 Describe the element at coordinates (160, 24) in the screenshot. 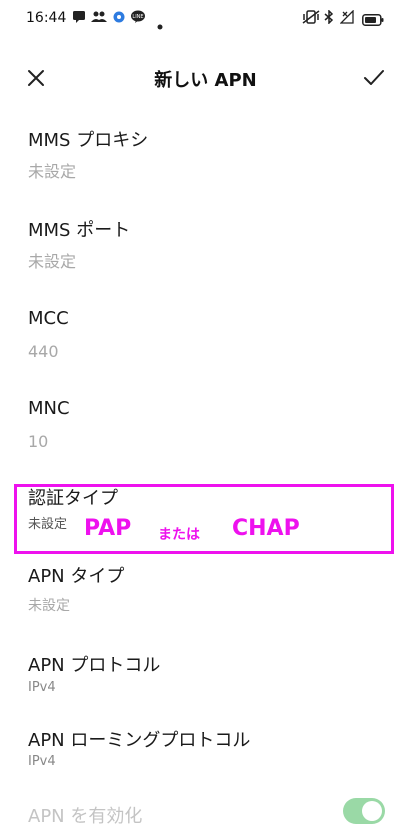

I see `dot-icon` at that location.